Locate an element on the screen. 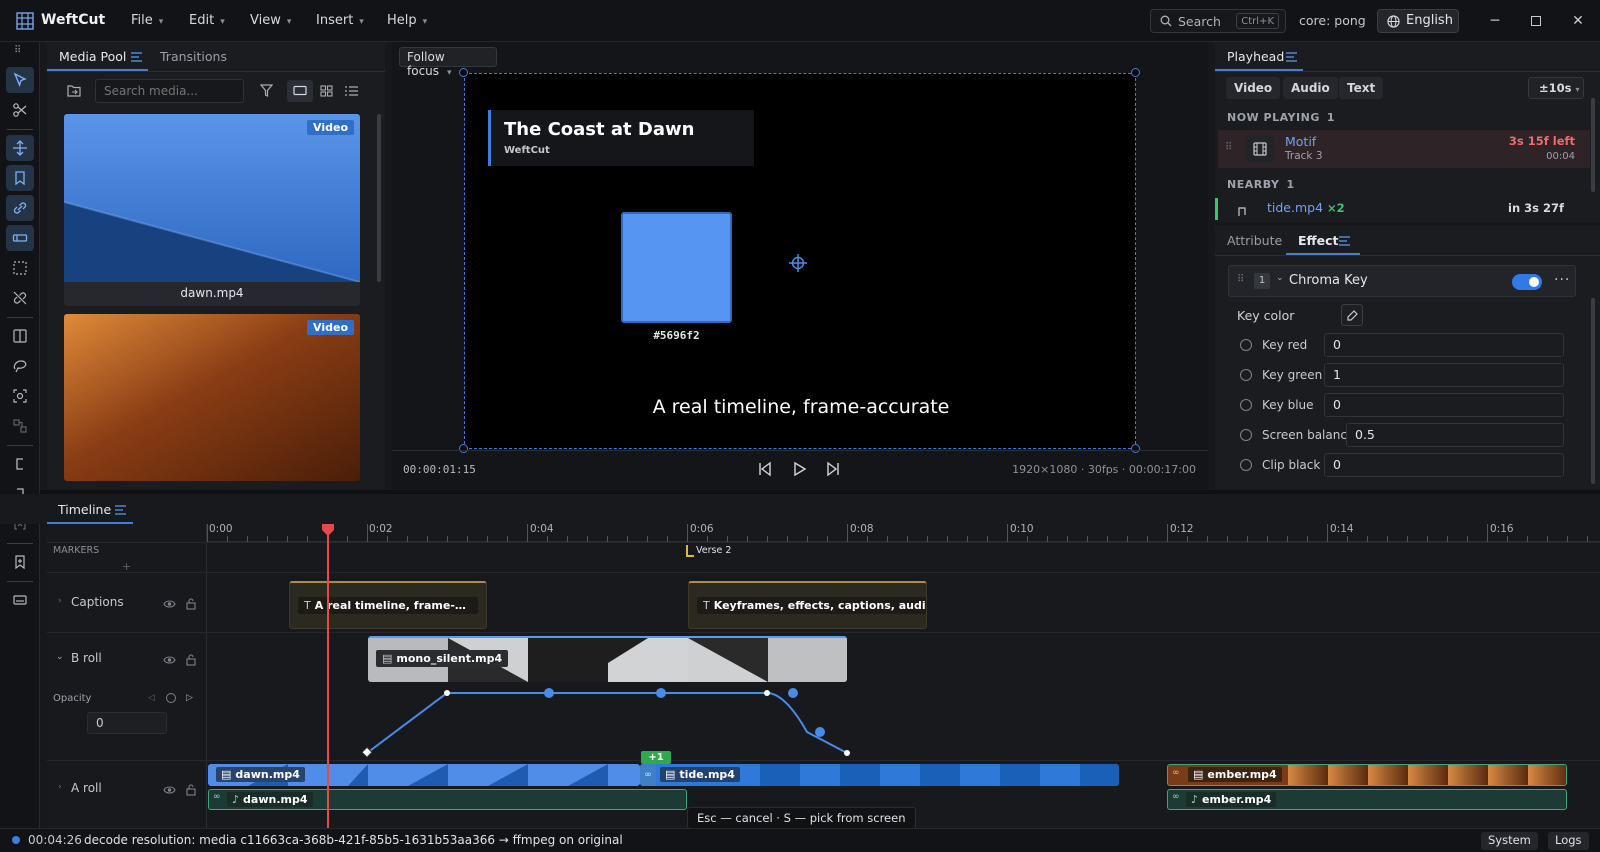 The width and height of the screenshot is (1600, 852). tab-effect: Effect is located at coordinates (1318, 240).